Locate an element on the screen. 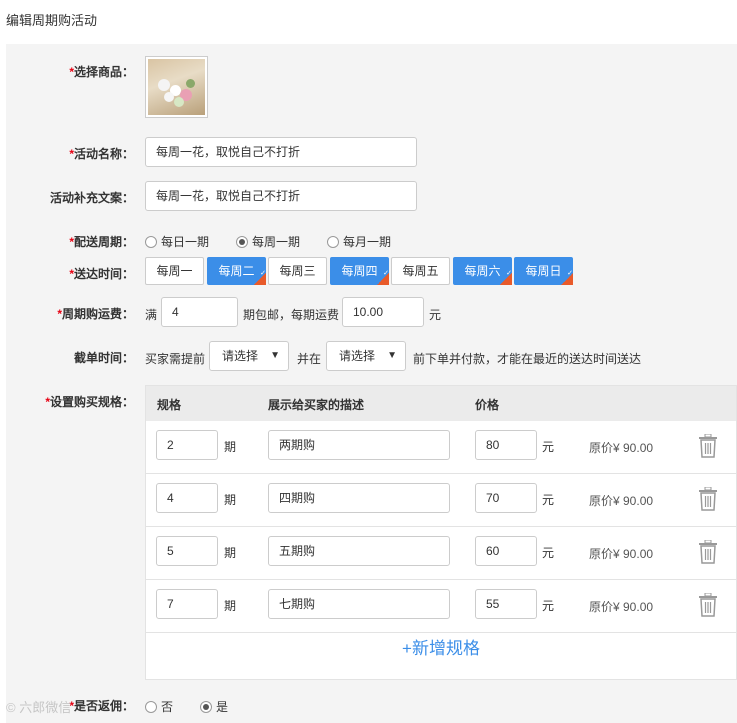  spec-header-spec: 规格 is located at coordinates (169, 405).